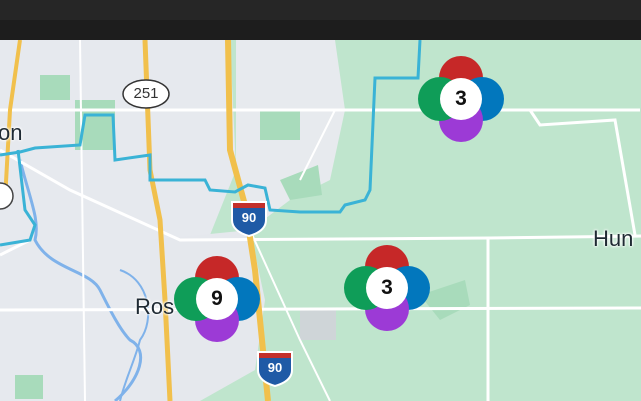 The height and width of the screenshot is (401, 641). Describe the element at coordinates (155, 306) in the screenshot. I see `place-label-ros: Ros` at that location.